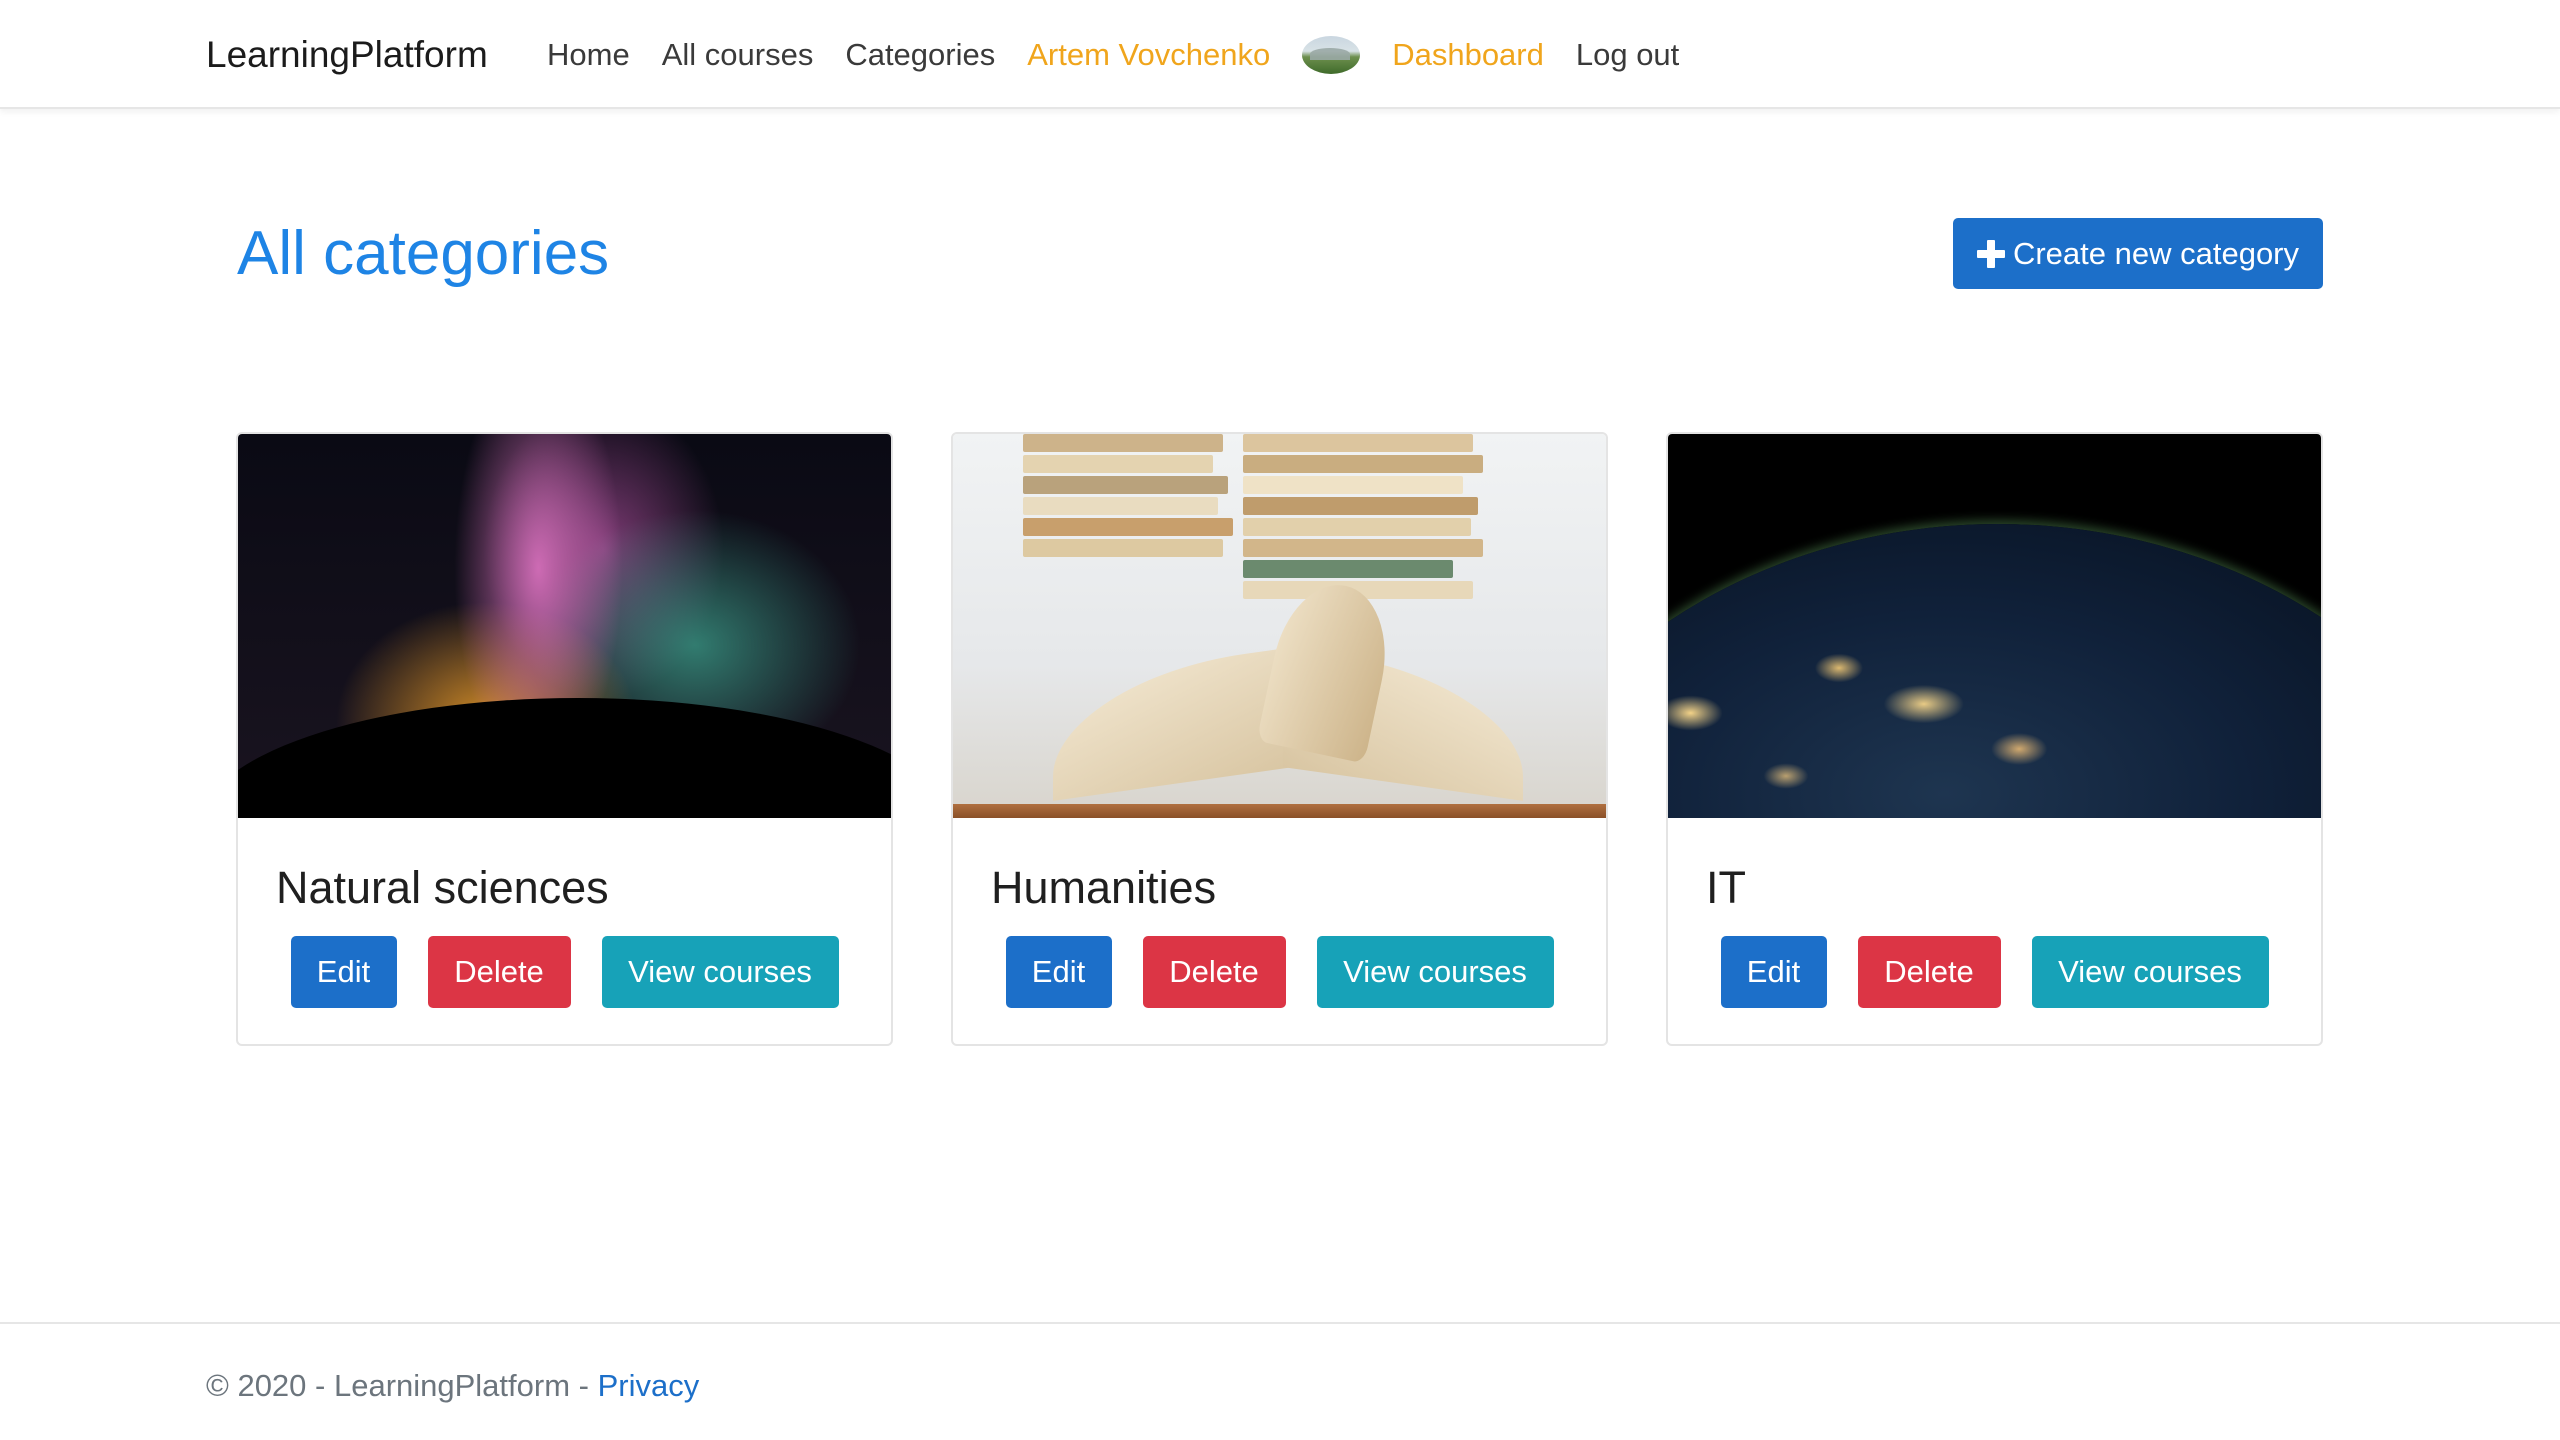 Image resolution: width=2560 pixels, height=1440 pixels. I want to click on nav-dashboard: Dashboard, so click(1468, 54).